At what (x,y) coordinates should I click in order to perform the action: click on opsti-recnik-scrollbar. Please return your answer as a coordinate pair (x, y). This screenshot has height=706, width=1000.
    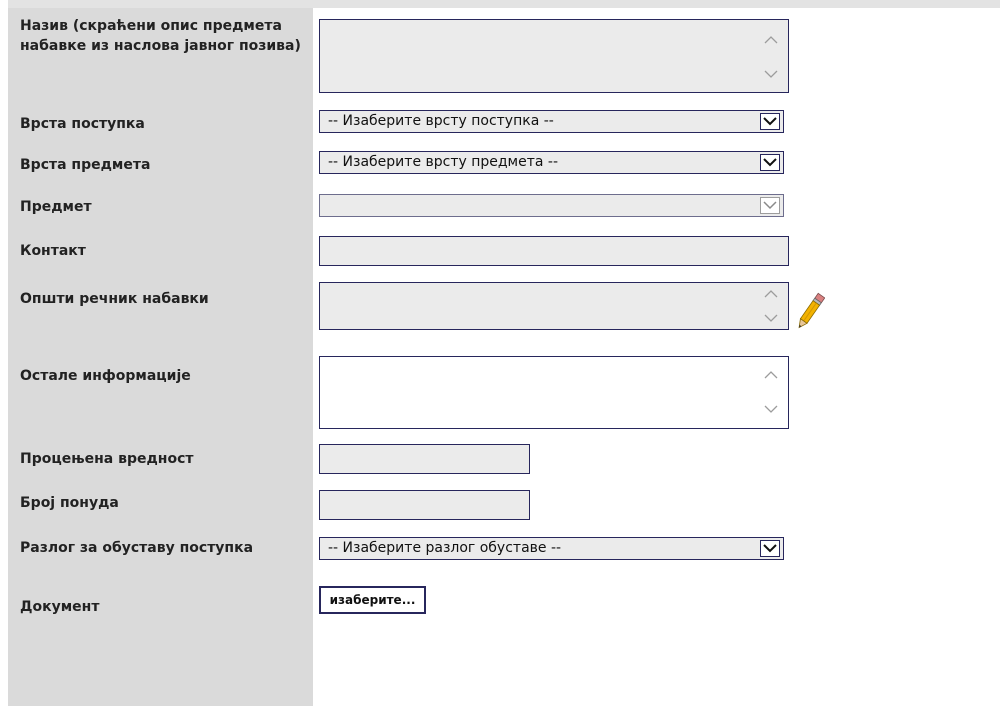
    Looking at the image, I should click on (771, 306).